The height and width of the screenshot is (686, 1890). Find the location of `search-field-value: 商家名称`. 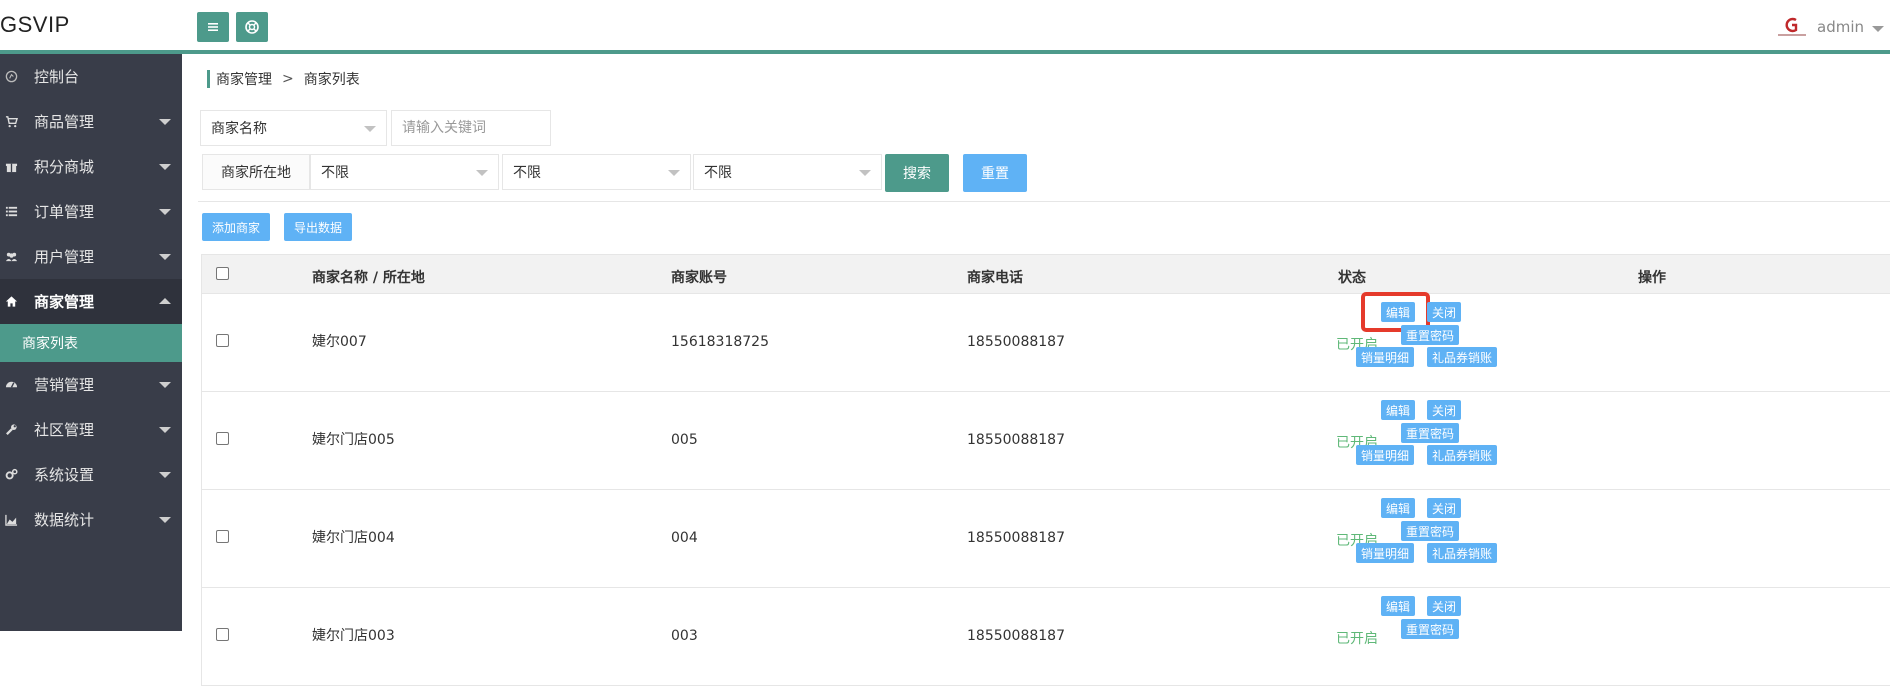

search-field-value: 商家名称 is located at coordinates (239, 129).